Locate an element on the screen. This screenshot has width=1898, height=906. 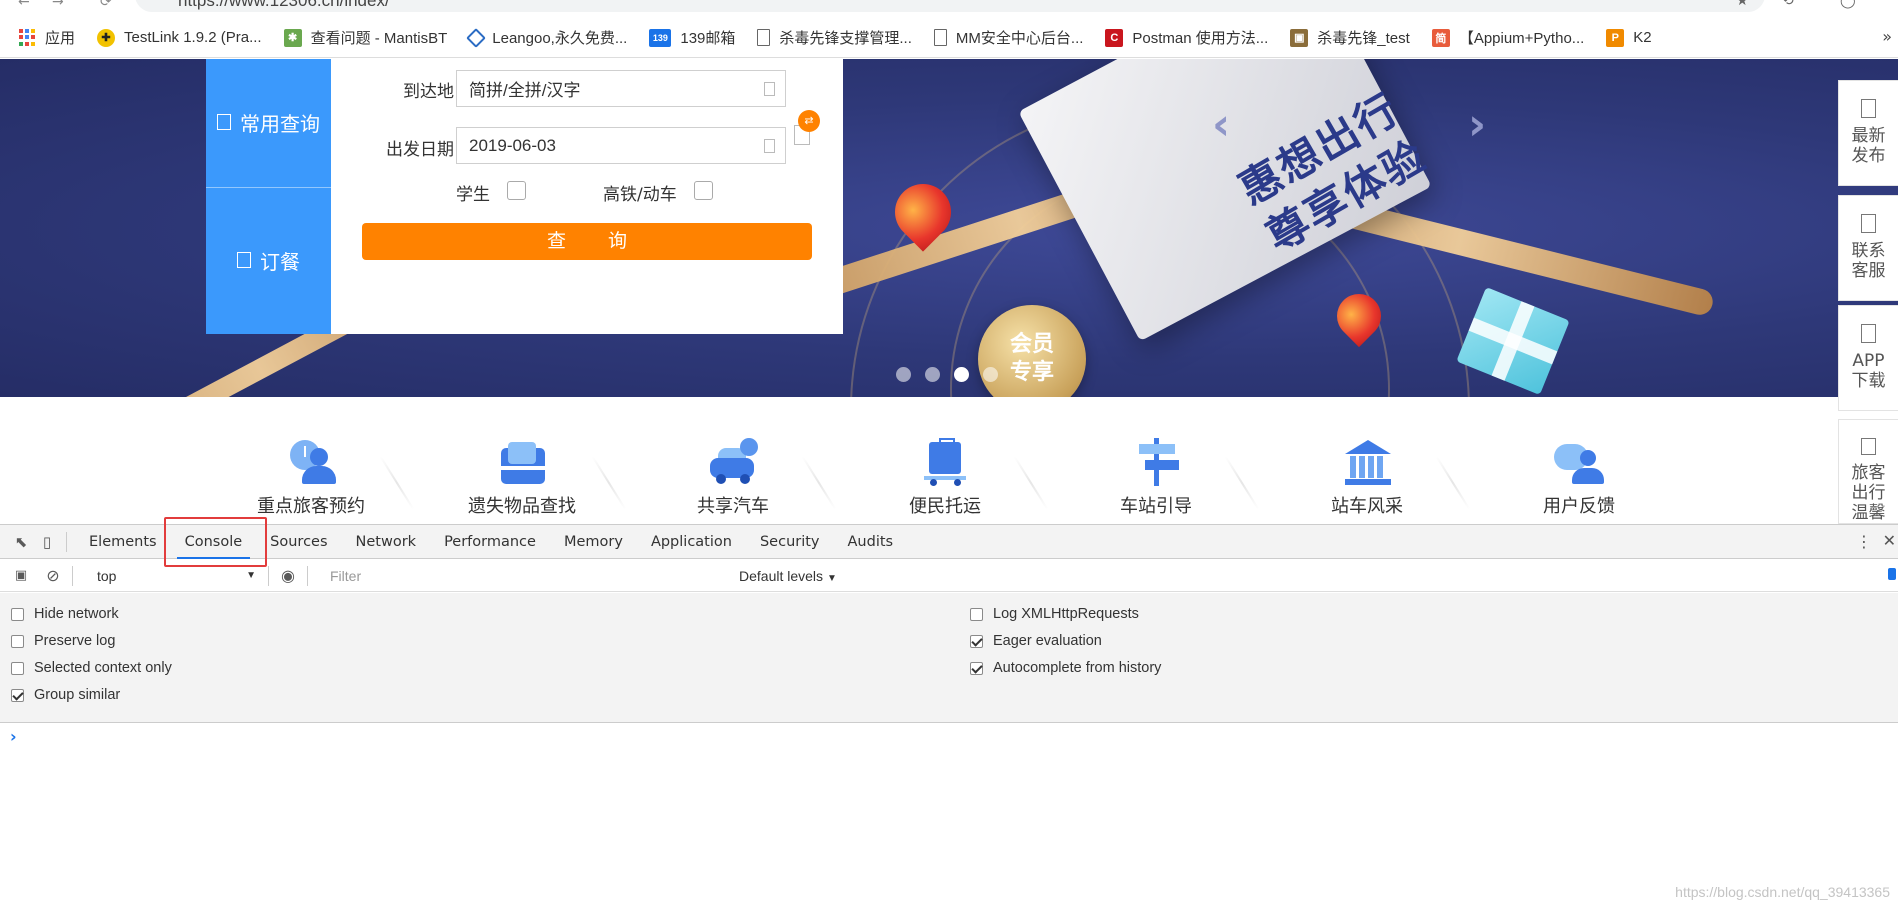
passenger-clock-icon is located at coordinates (311, 462).